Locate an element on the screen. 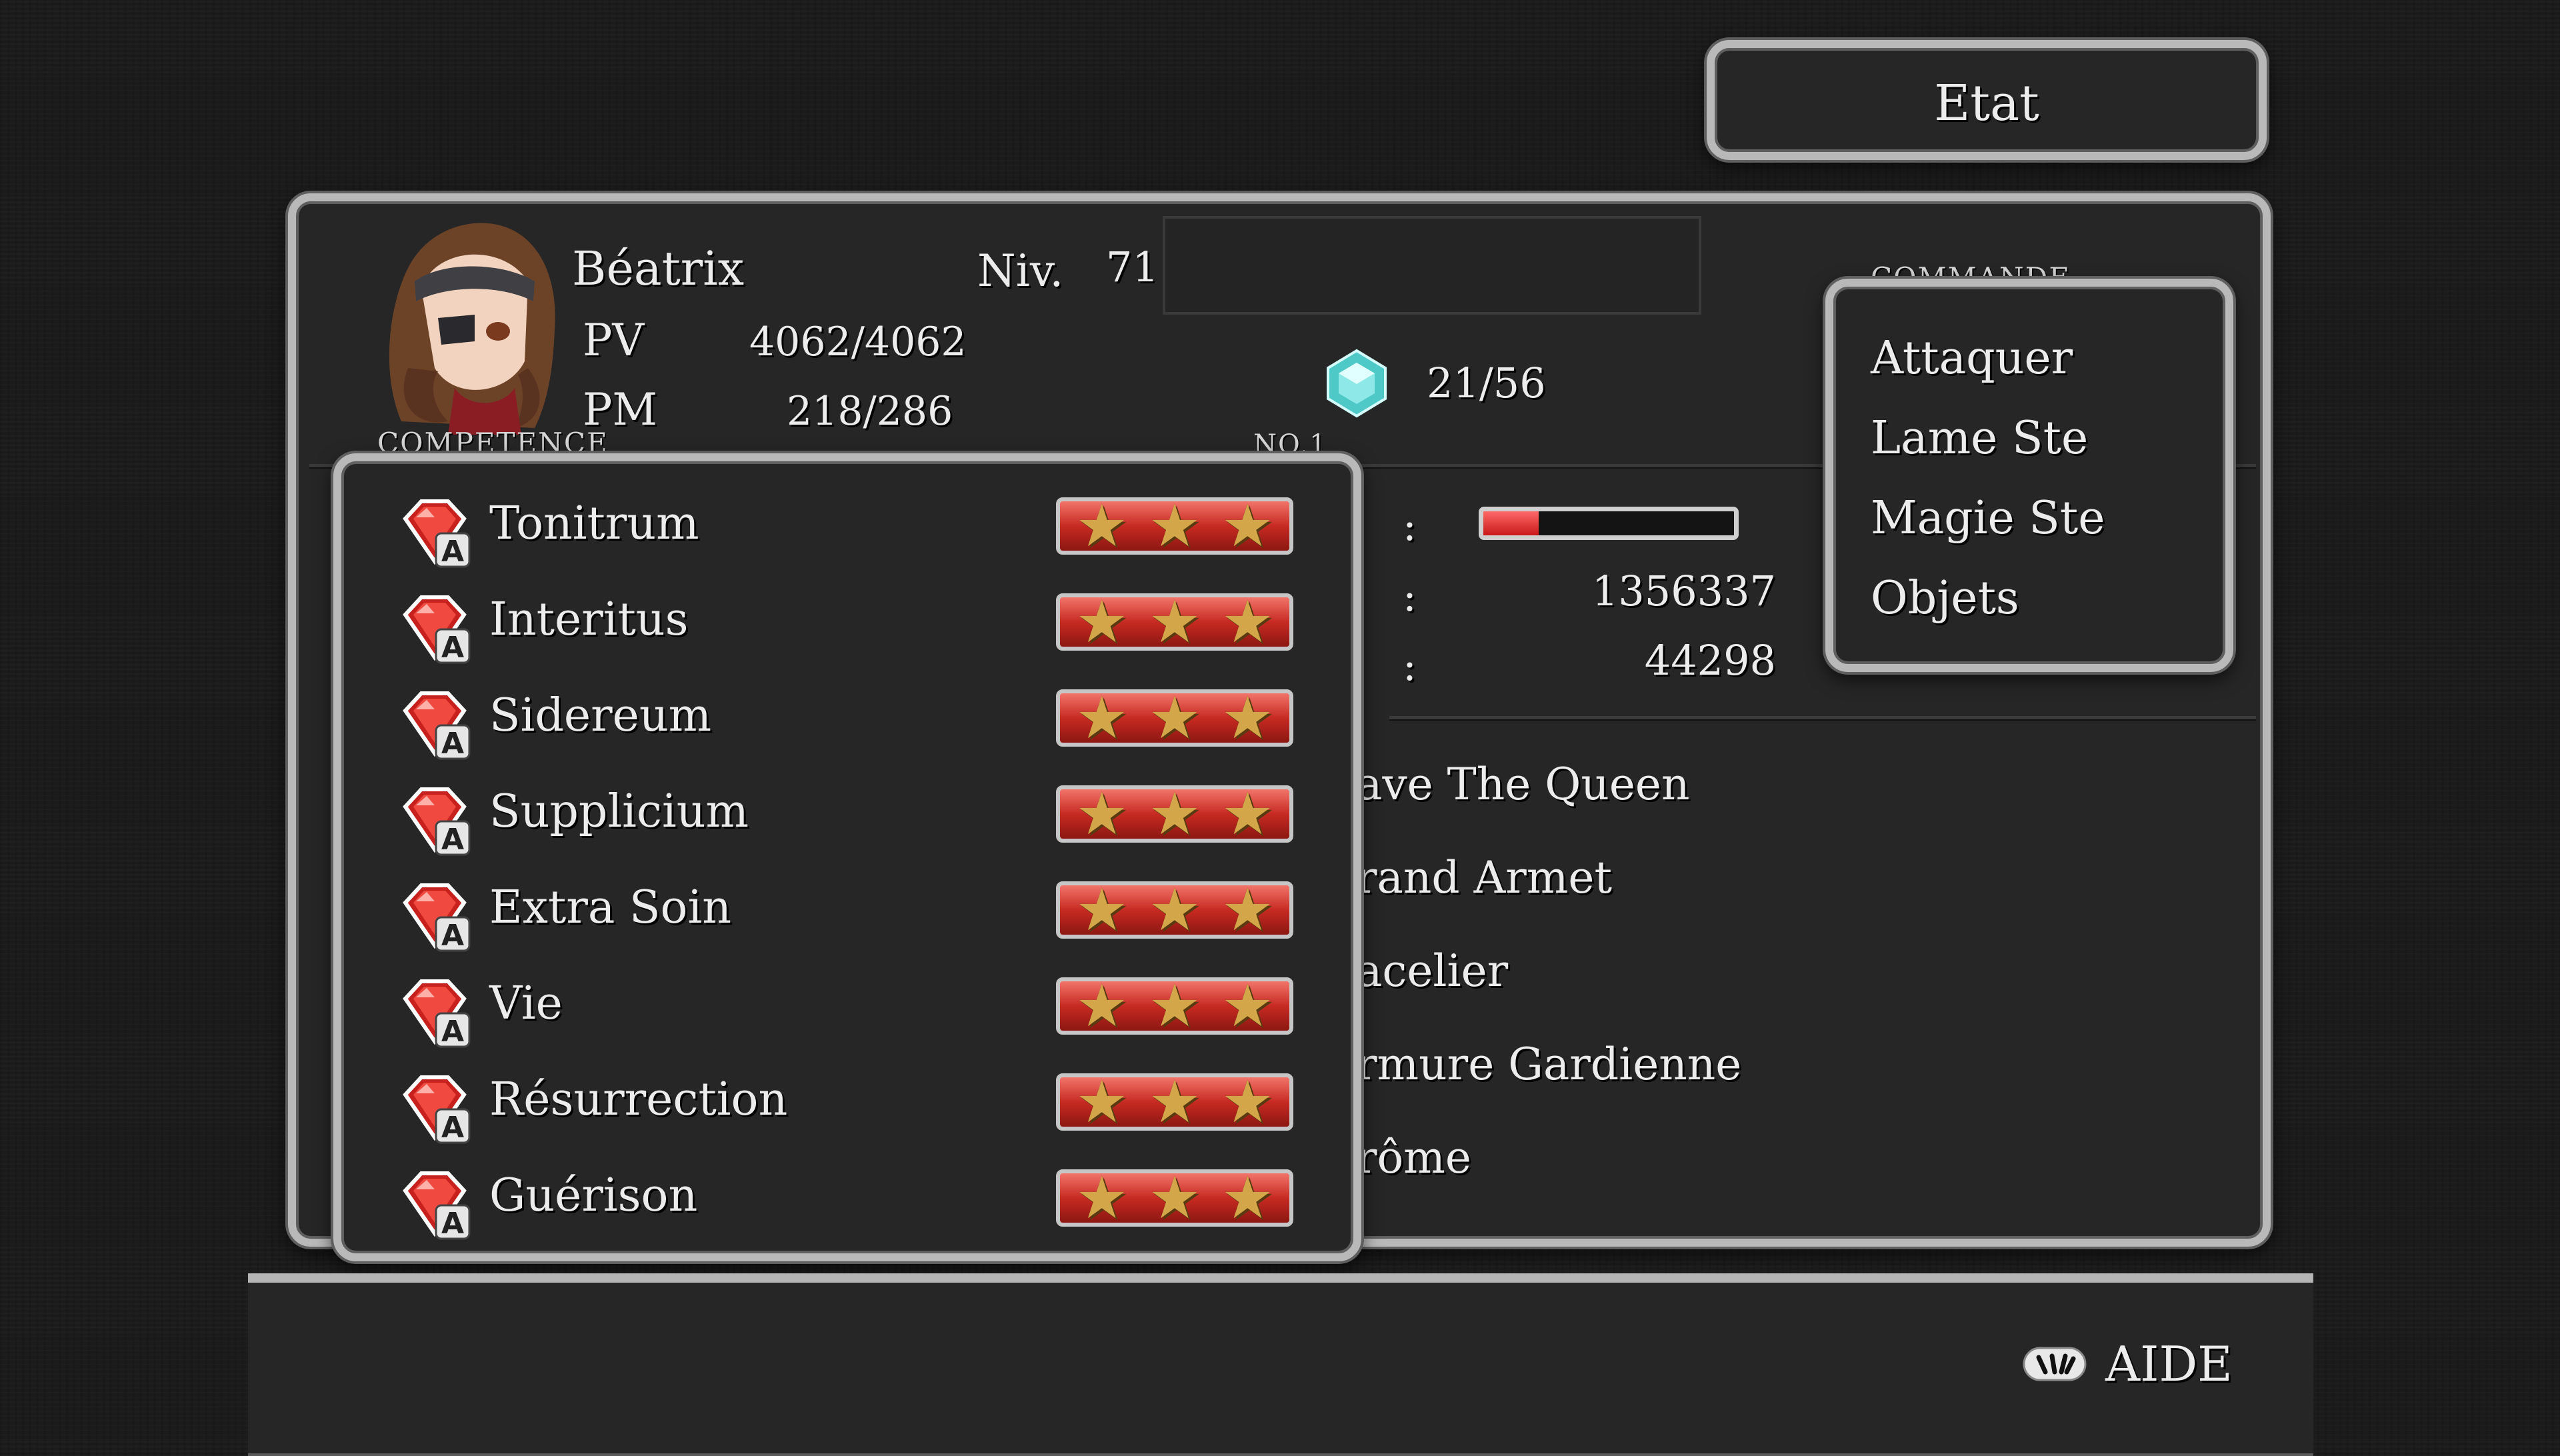 The height and width of the screenshot is (1456, 2560). command-white-magic: Magie Ste is located at coordinates (1988, 518).